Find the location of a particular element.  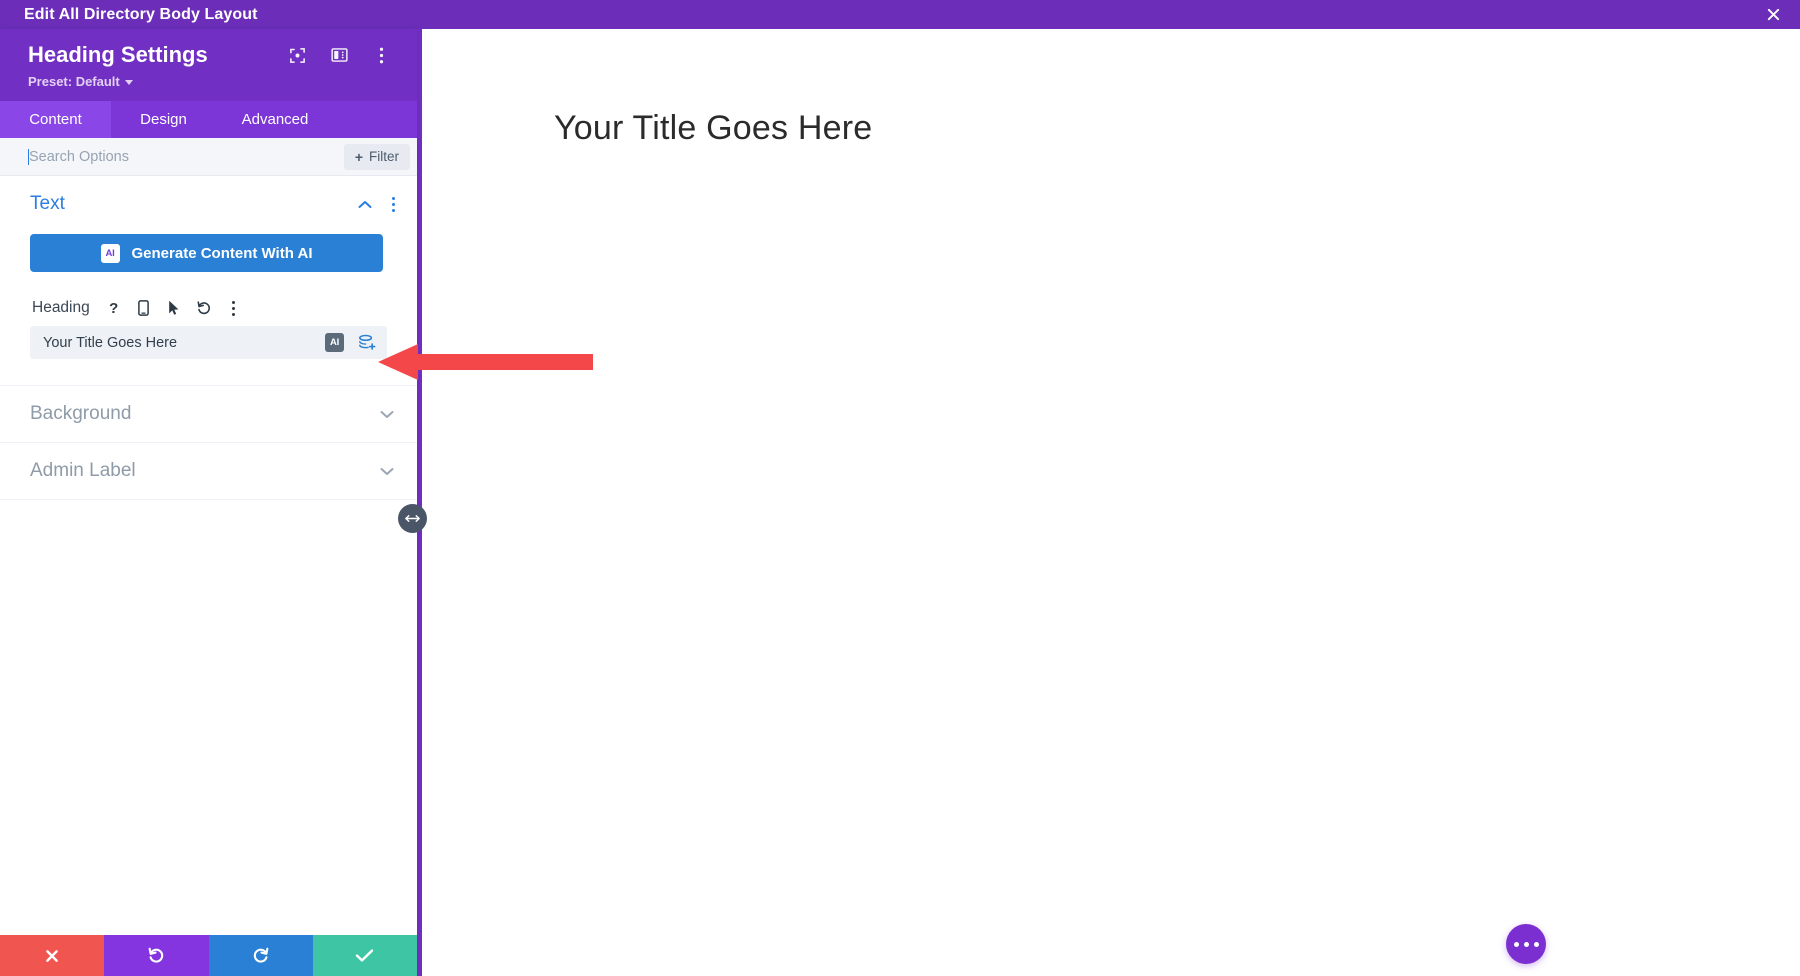

search-input-wrap is located at coordinates (172, 156).